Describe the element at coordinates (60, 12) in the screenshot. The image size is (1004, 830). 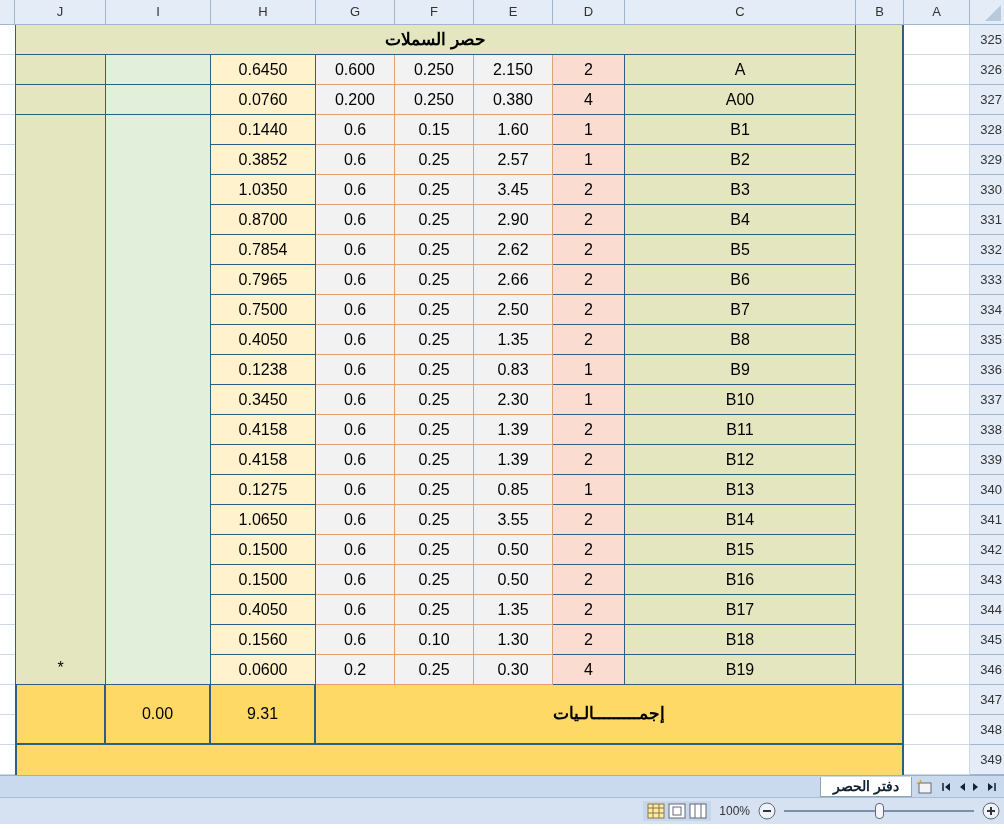
I see `column-header: J` at that location.